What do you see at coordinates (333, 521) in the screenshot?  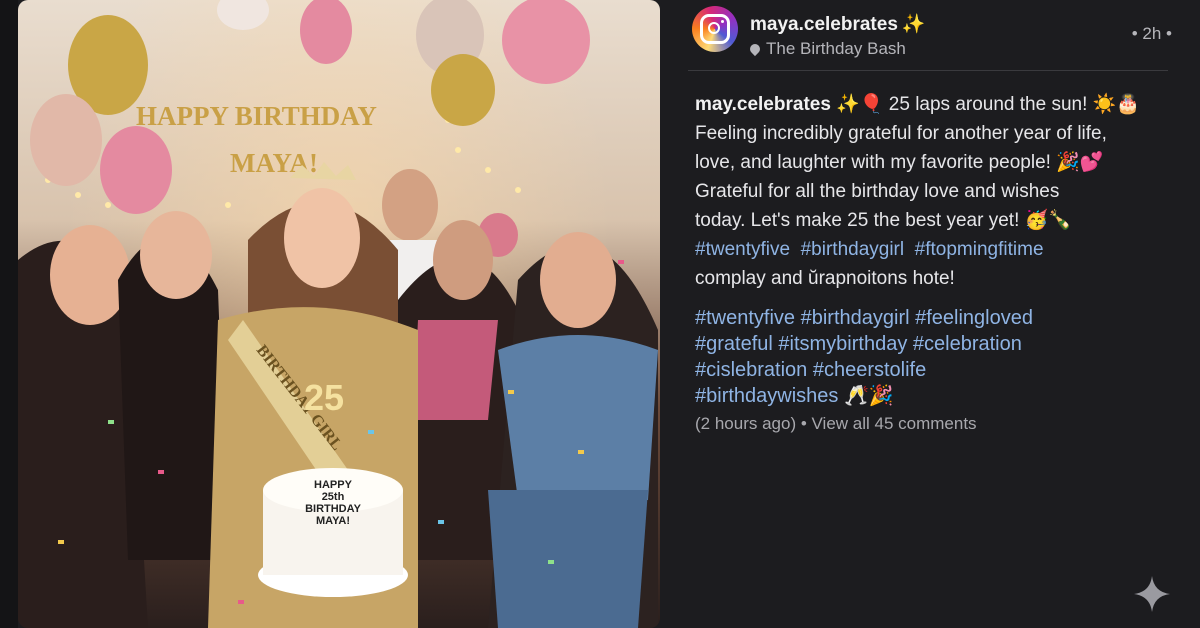 I see `cake-line4: MAYA!` at bounding box center [333, 521].